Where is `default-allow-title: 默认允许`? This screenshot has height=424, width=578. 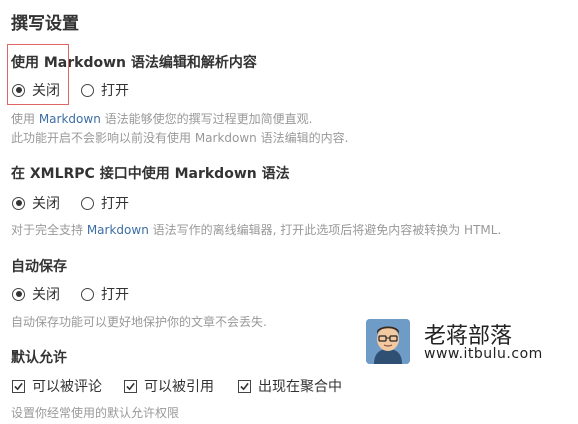
default-allow-title: 默认允许 is located at coordinates (39, 358).